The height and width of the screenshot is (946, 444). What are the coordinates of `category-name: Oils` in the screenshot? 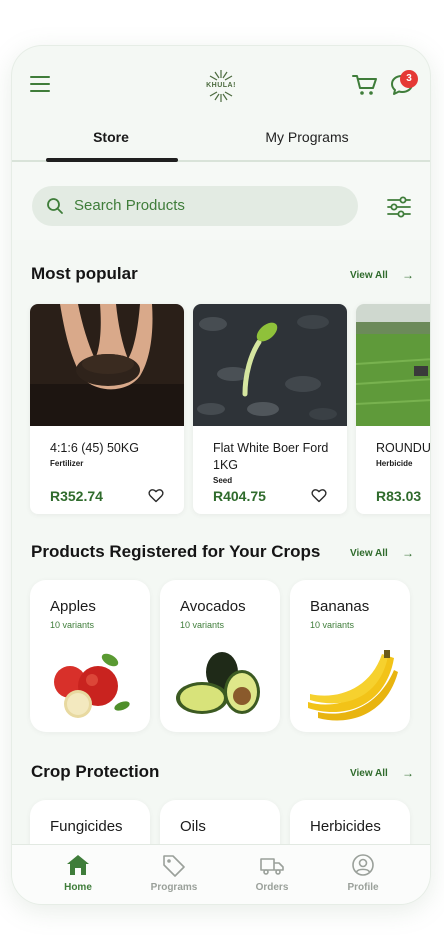 It's located at (193, 826).